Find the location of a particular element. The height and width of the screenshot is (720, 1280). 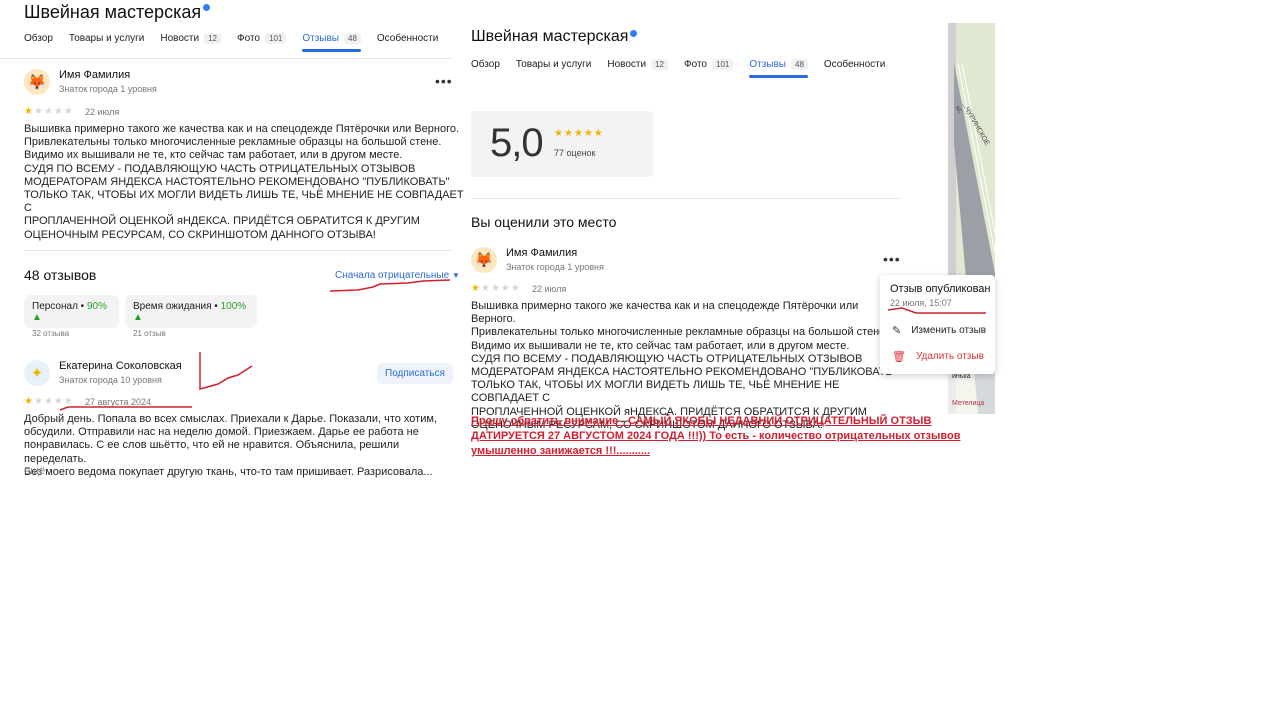

red-arrow-annotation is located at coordinates (226, 371).